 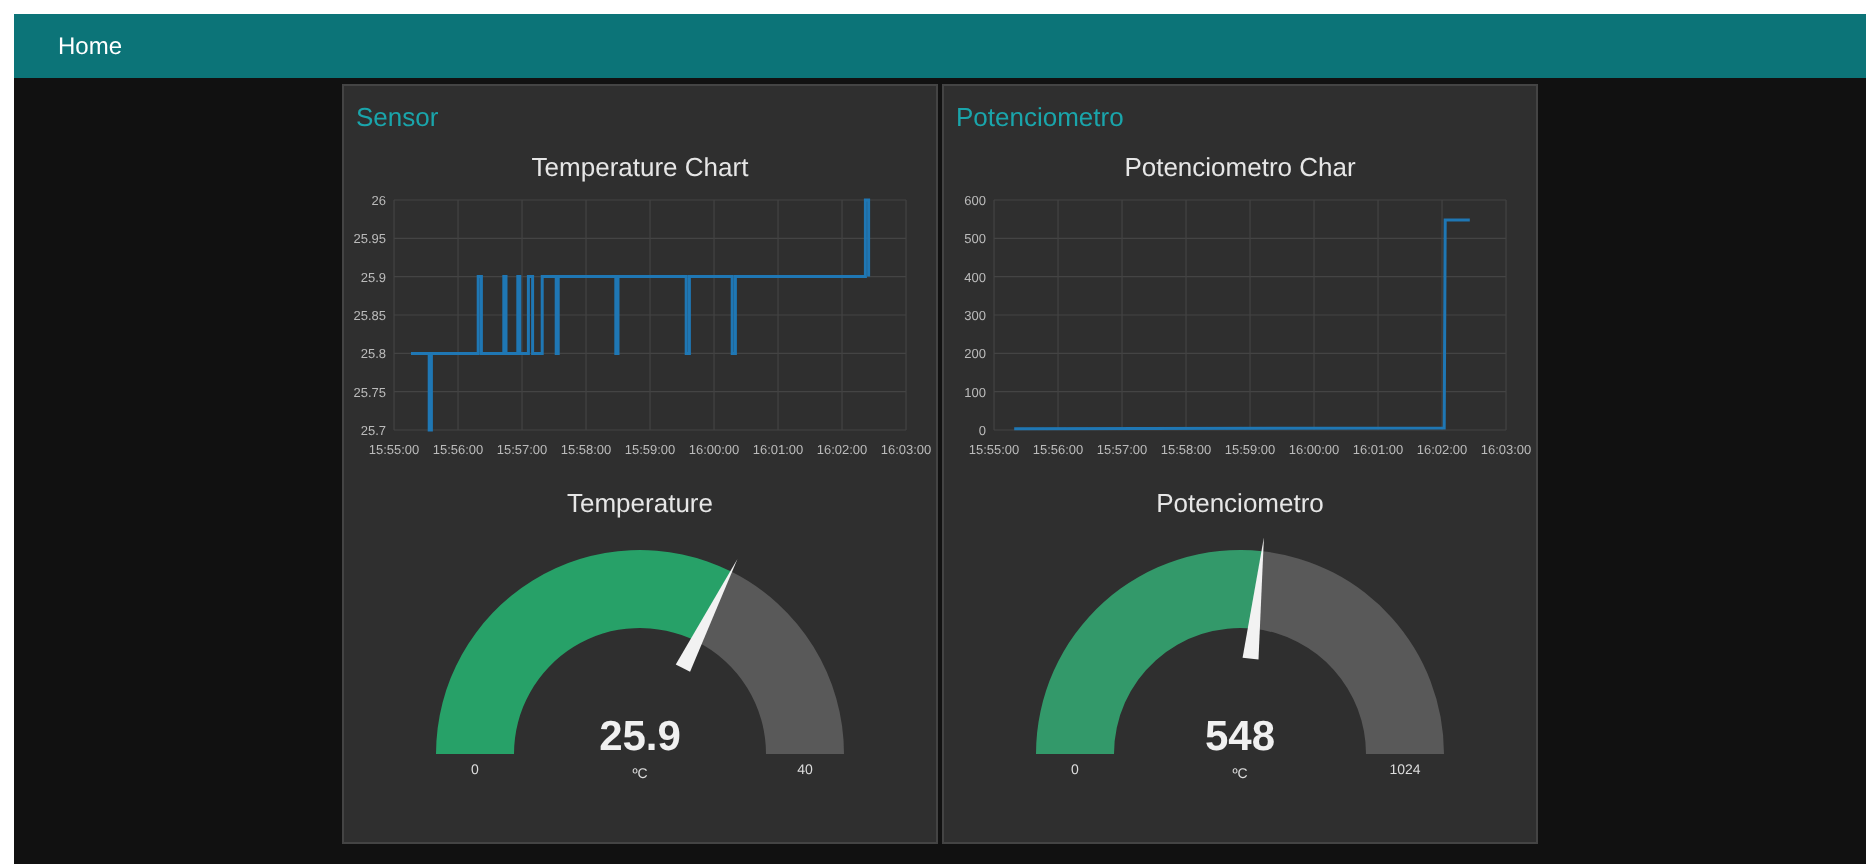 I want to click on chart-title: Temperature Chart, so click(x=640, y=168).